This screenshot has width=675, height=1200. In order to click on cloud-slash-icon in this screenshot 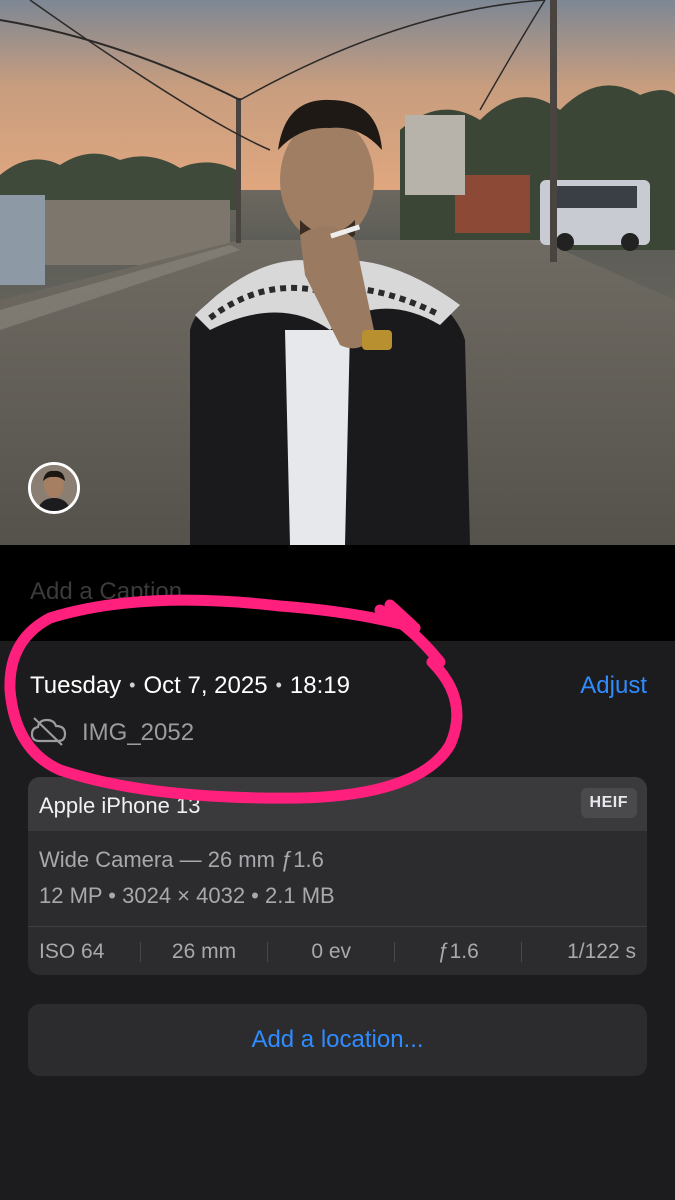, I will do `click(49, 733)`.